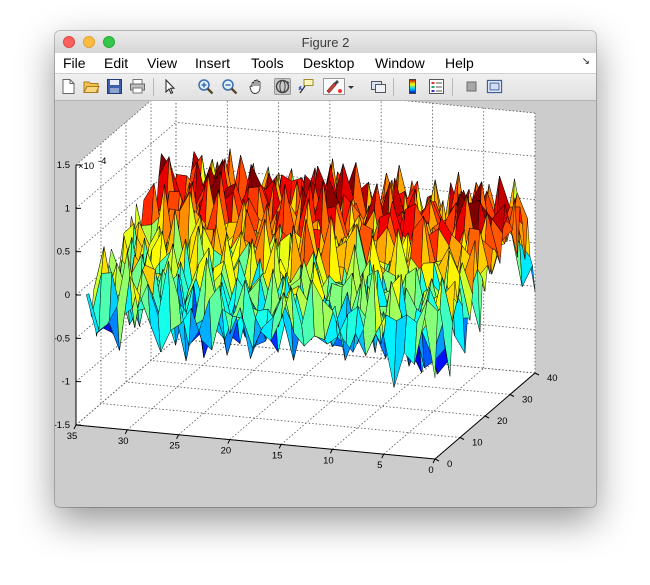 Image resolution: width=650 pixels, height=585 pixels. Describe the element at coordinates (63, 165) in the screenshot. I see `z-tick-label: 1.5` at that location.